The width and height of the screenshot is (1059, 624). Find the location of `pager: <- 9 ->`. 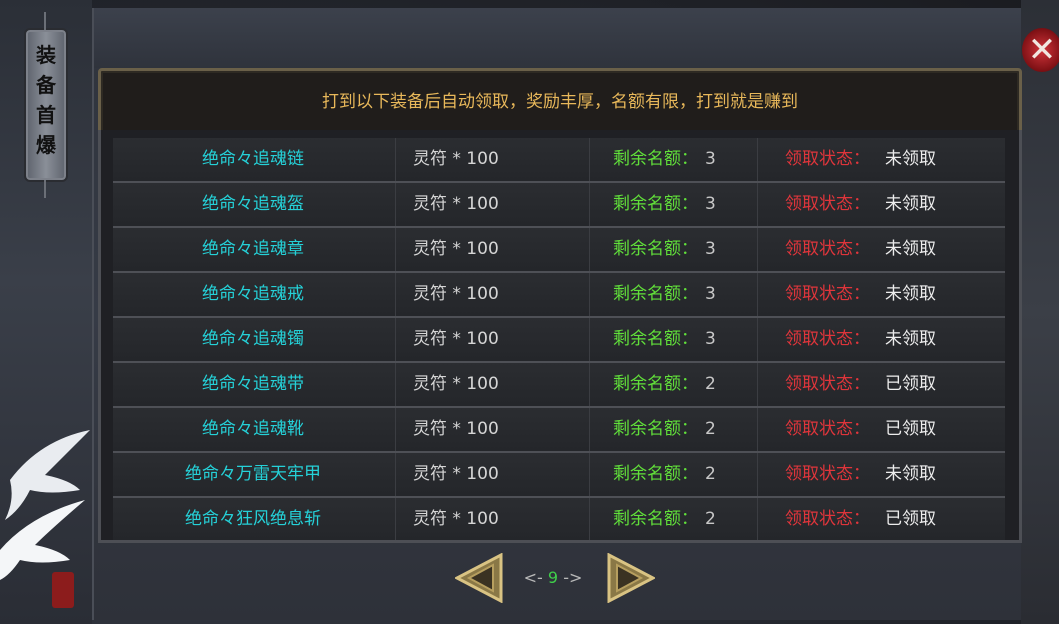

pager: <- 9 -> is located at coordinates (560, 580).